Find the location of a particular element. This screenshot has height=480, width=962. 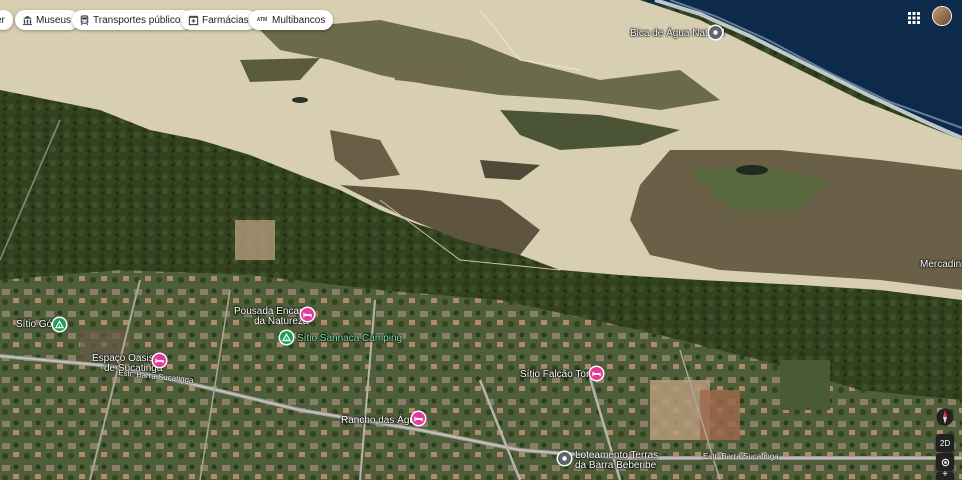

compass-icon is located at coordinates (945, 417).